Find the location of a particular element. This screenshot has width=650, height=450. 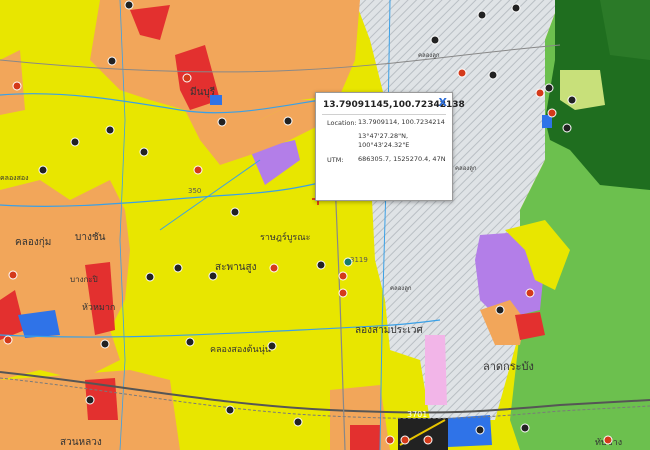

label-khlong-luk-3: คลองลูก is located at coordinates (466, 168).